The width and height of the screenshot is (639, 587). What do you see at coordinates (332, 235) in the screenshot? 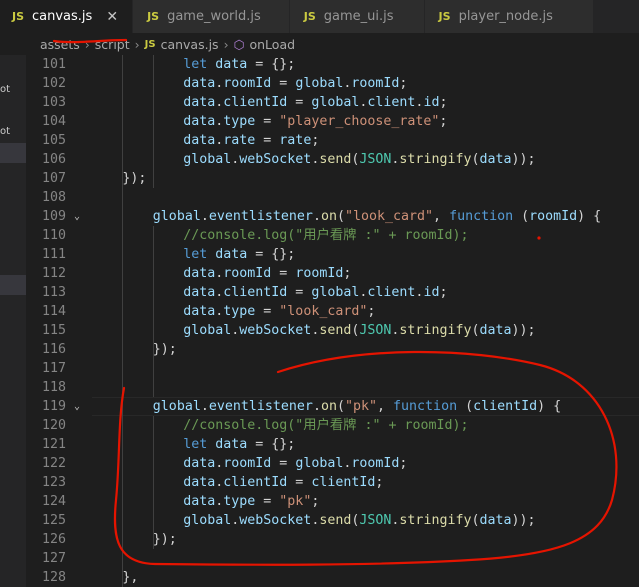
I see `code-line: 110 //console.log("用户看牌 :" + roomId);` at bounding box center [332, 235].